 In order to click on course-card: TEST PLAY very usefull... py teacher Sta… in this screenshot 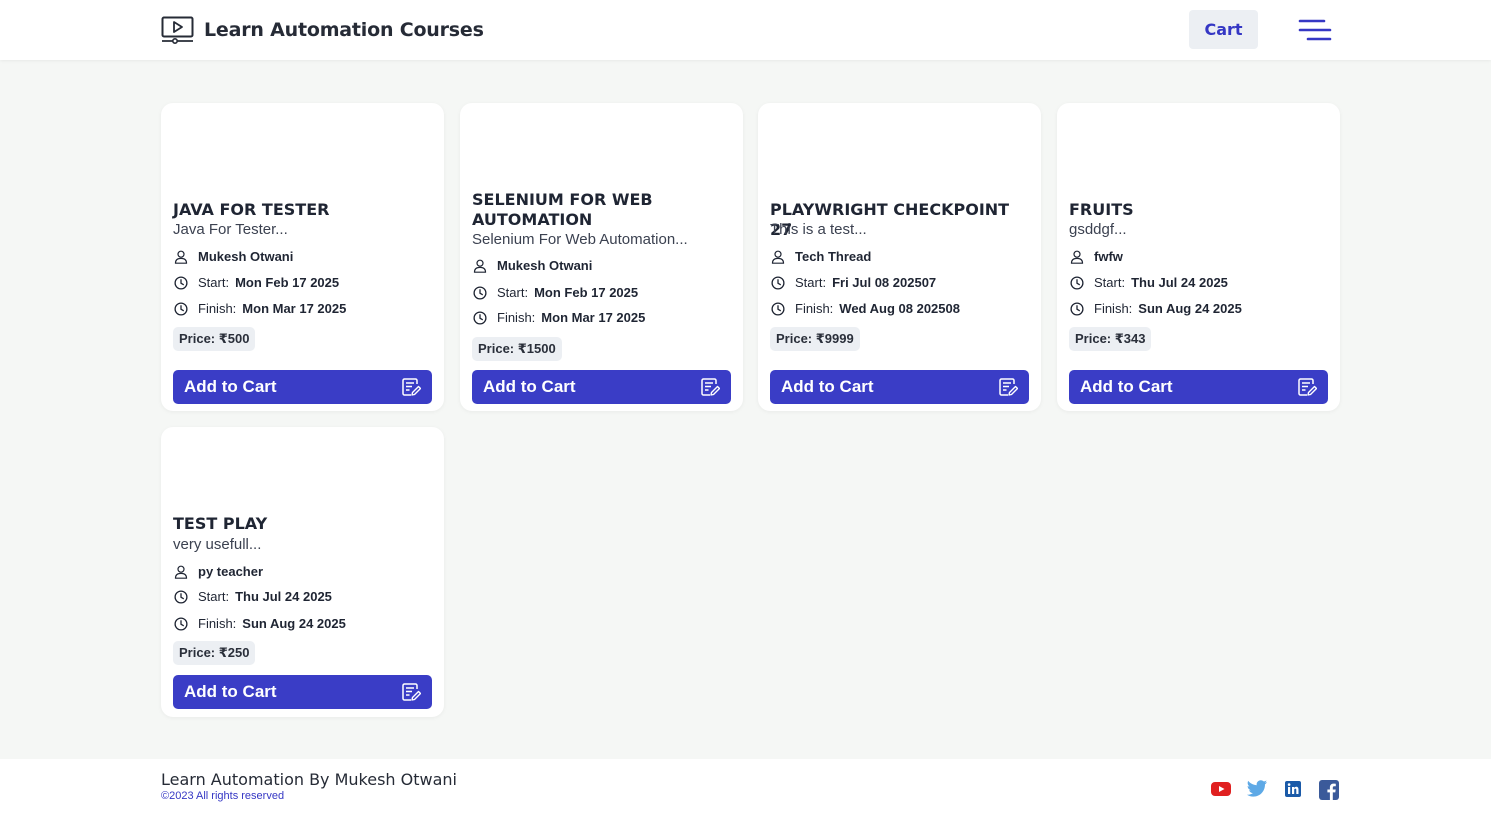, I will do `click(302, 572)`.